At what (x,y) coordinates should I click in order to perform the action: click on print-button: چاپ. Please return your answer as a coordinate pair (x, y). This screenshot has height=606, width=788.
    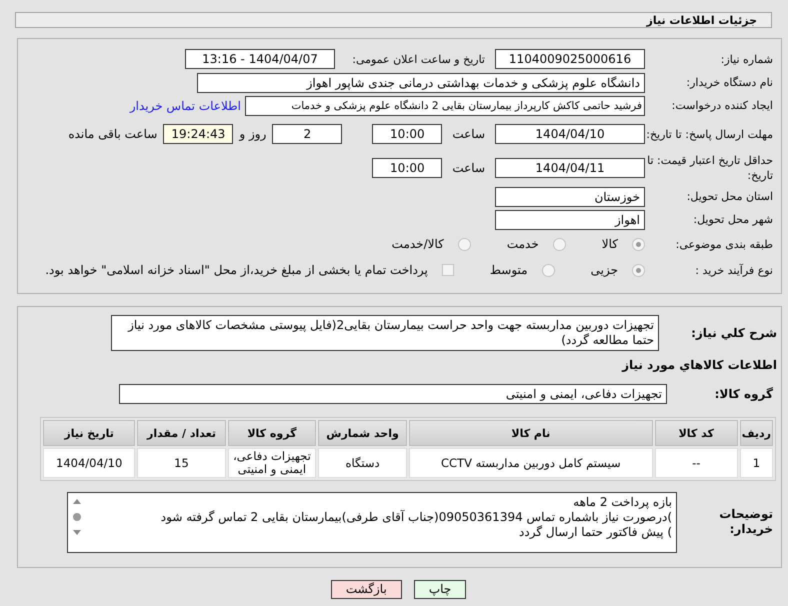
    Looking at the image, I should click on (440, 589).